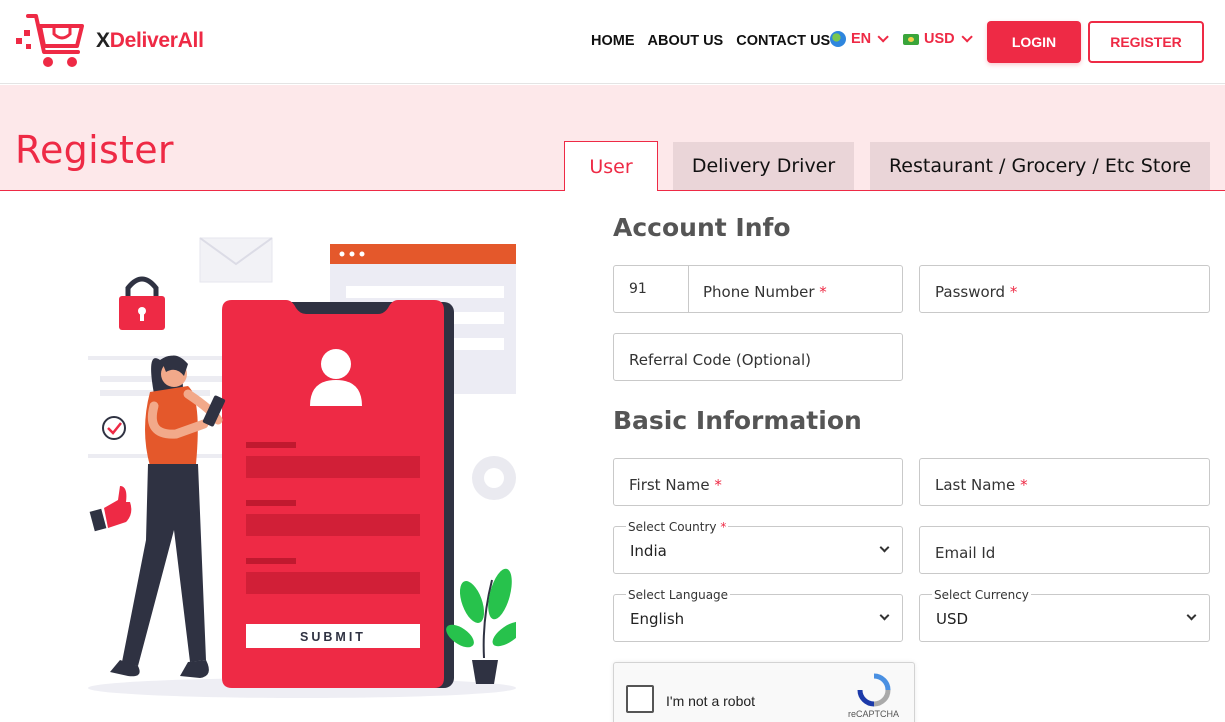 The image size is (1225, 722). I want to click on password-placeholder: Password, so click(970, 292).